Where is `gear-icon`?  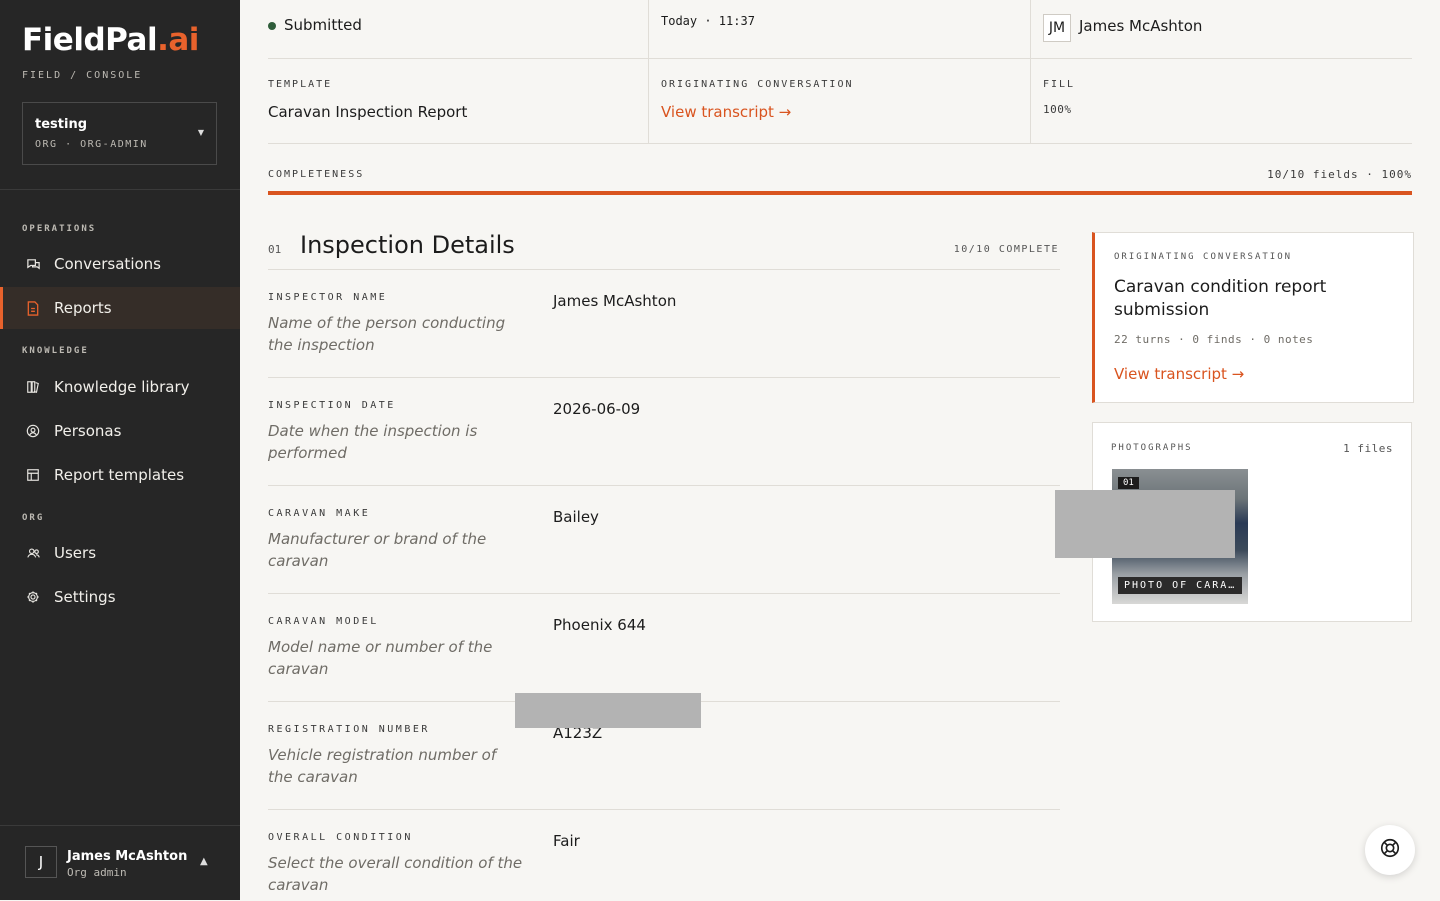 gear-icon is located at coordinates (33, 597).